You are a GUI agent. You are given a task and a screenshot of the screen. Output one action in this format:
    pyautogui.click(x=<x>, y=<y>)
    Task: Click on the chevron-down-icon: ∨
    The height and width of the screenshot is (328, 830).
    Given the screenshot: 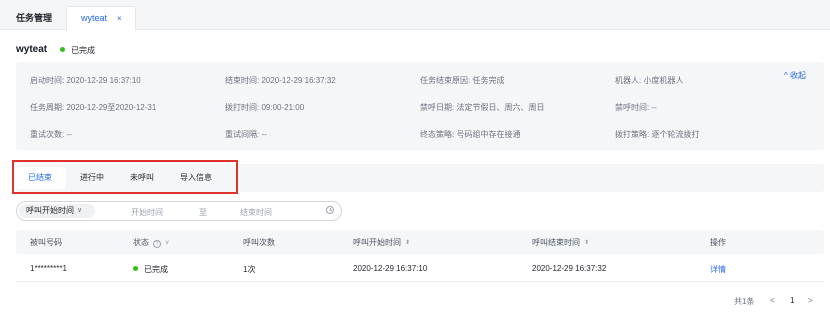 What is the action you would take?
    pyautogui.click(x=80, y=210)
    